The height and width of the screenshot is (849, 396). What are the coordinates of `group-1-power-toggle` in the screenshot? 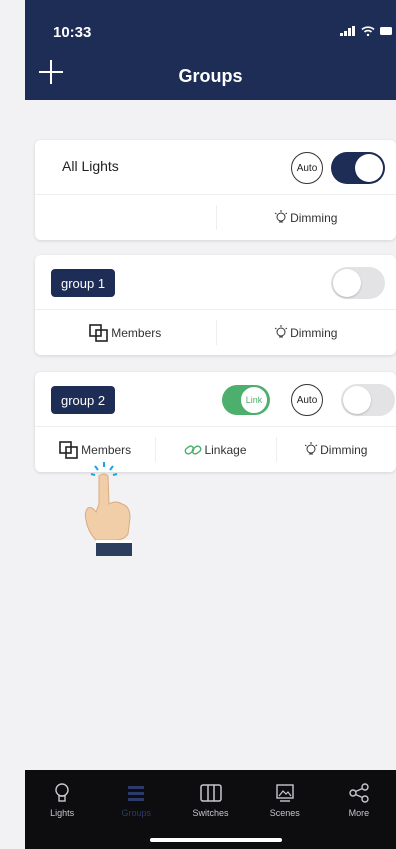 It's located at (358, 283).